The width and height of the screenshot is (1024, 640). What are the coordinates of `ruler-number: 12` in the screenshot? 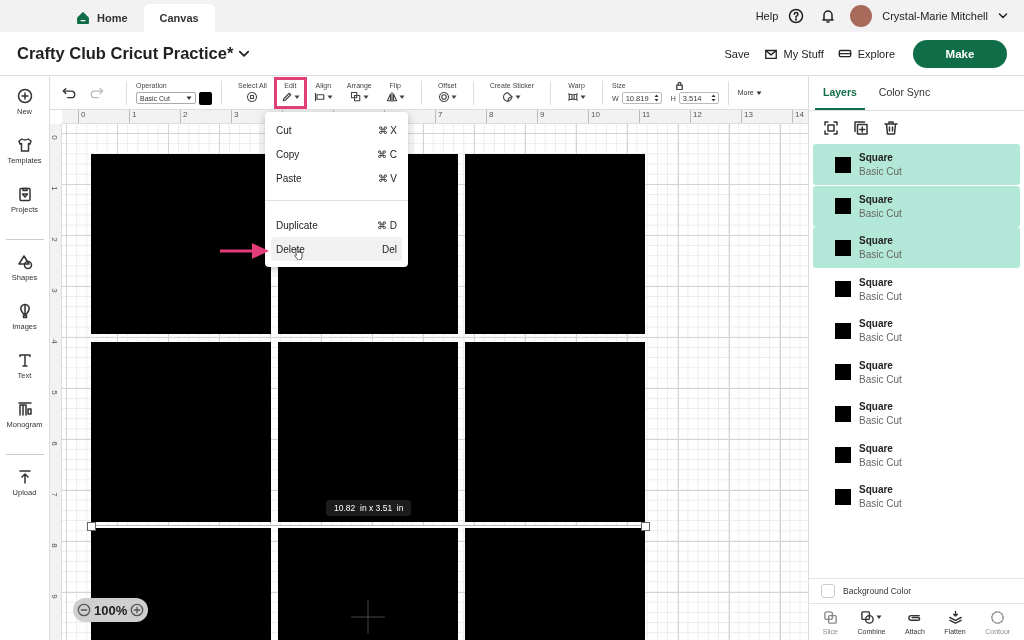 It's located at (697, 115).